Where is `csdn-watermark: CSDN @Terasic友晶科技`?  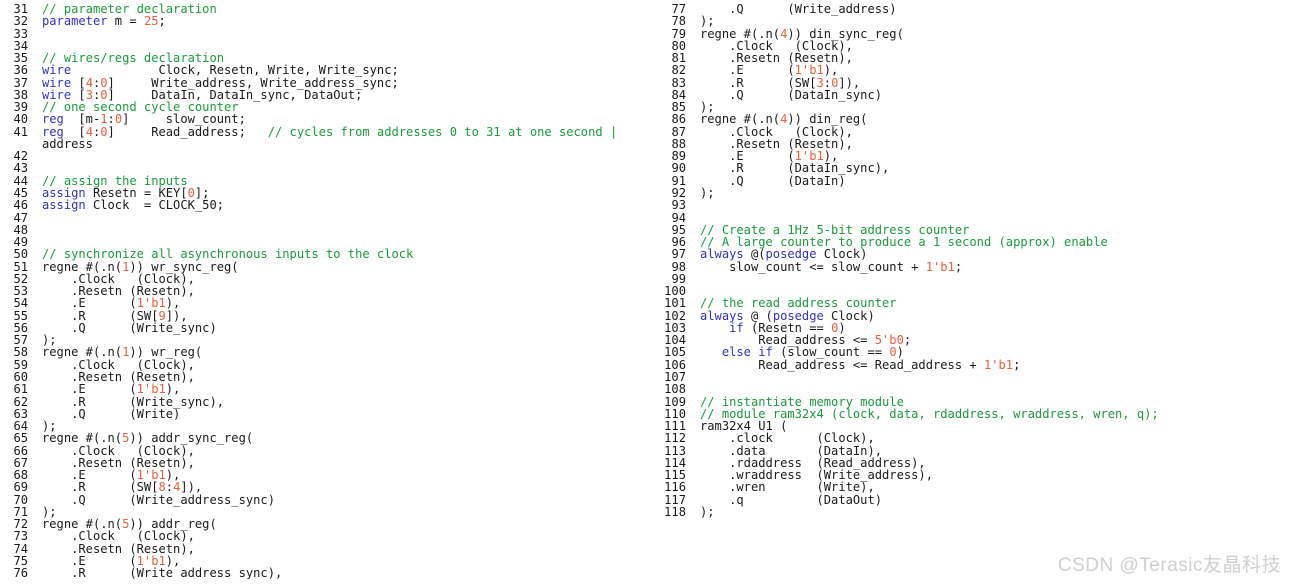 csdn-watermark: CSDN @Terasic友晶科技 is located at coordinates (1169, 565).